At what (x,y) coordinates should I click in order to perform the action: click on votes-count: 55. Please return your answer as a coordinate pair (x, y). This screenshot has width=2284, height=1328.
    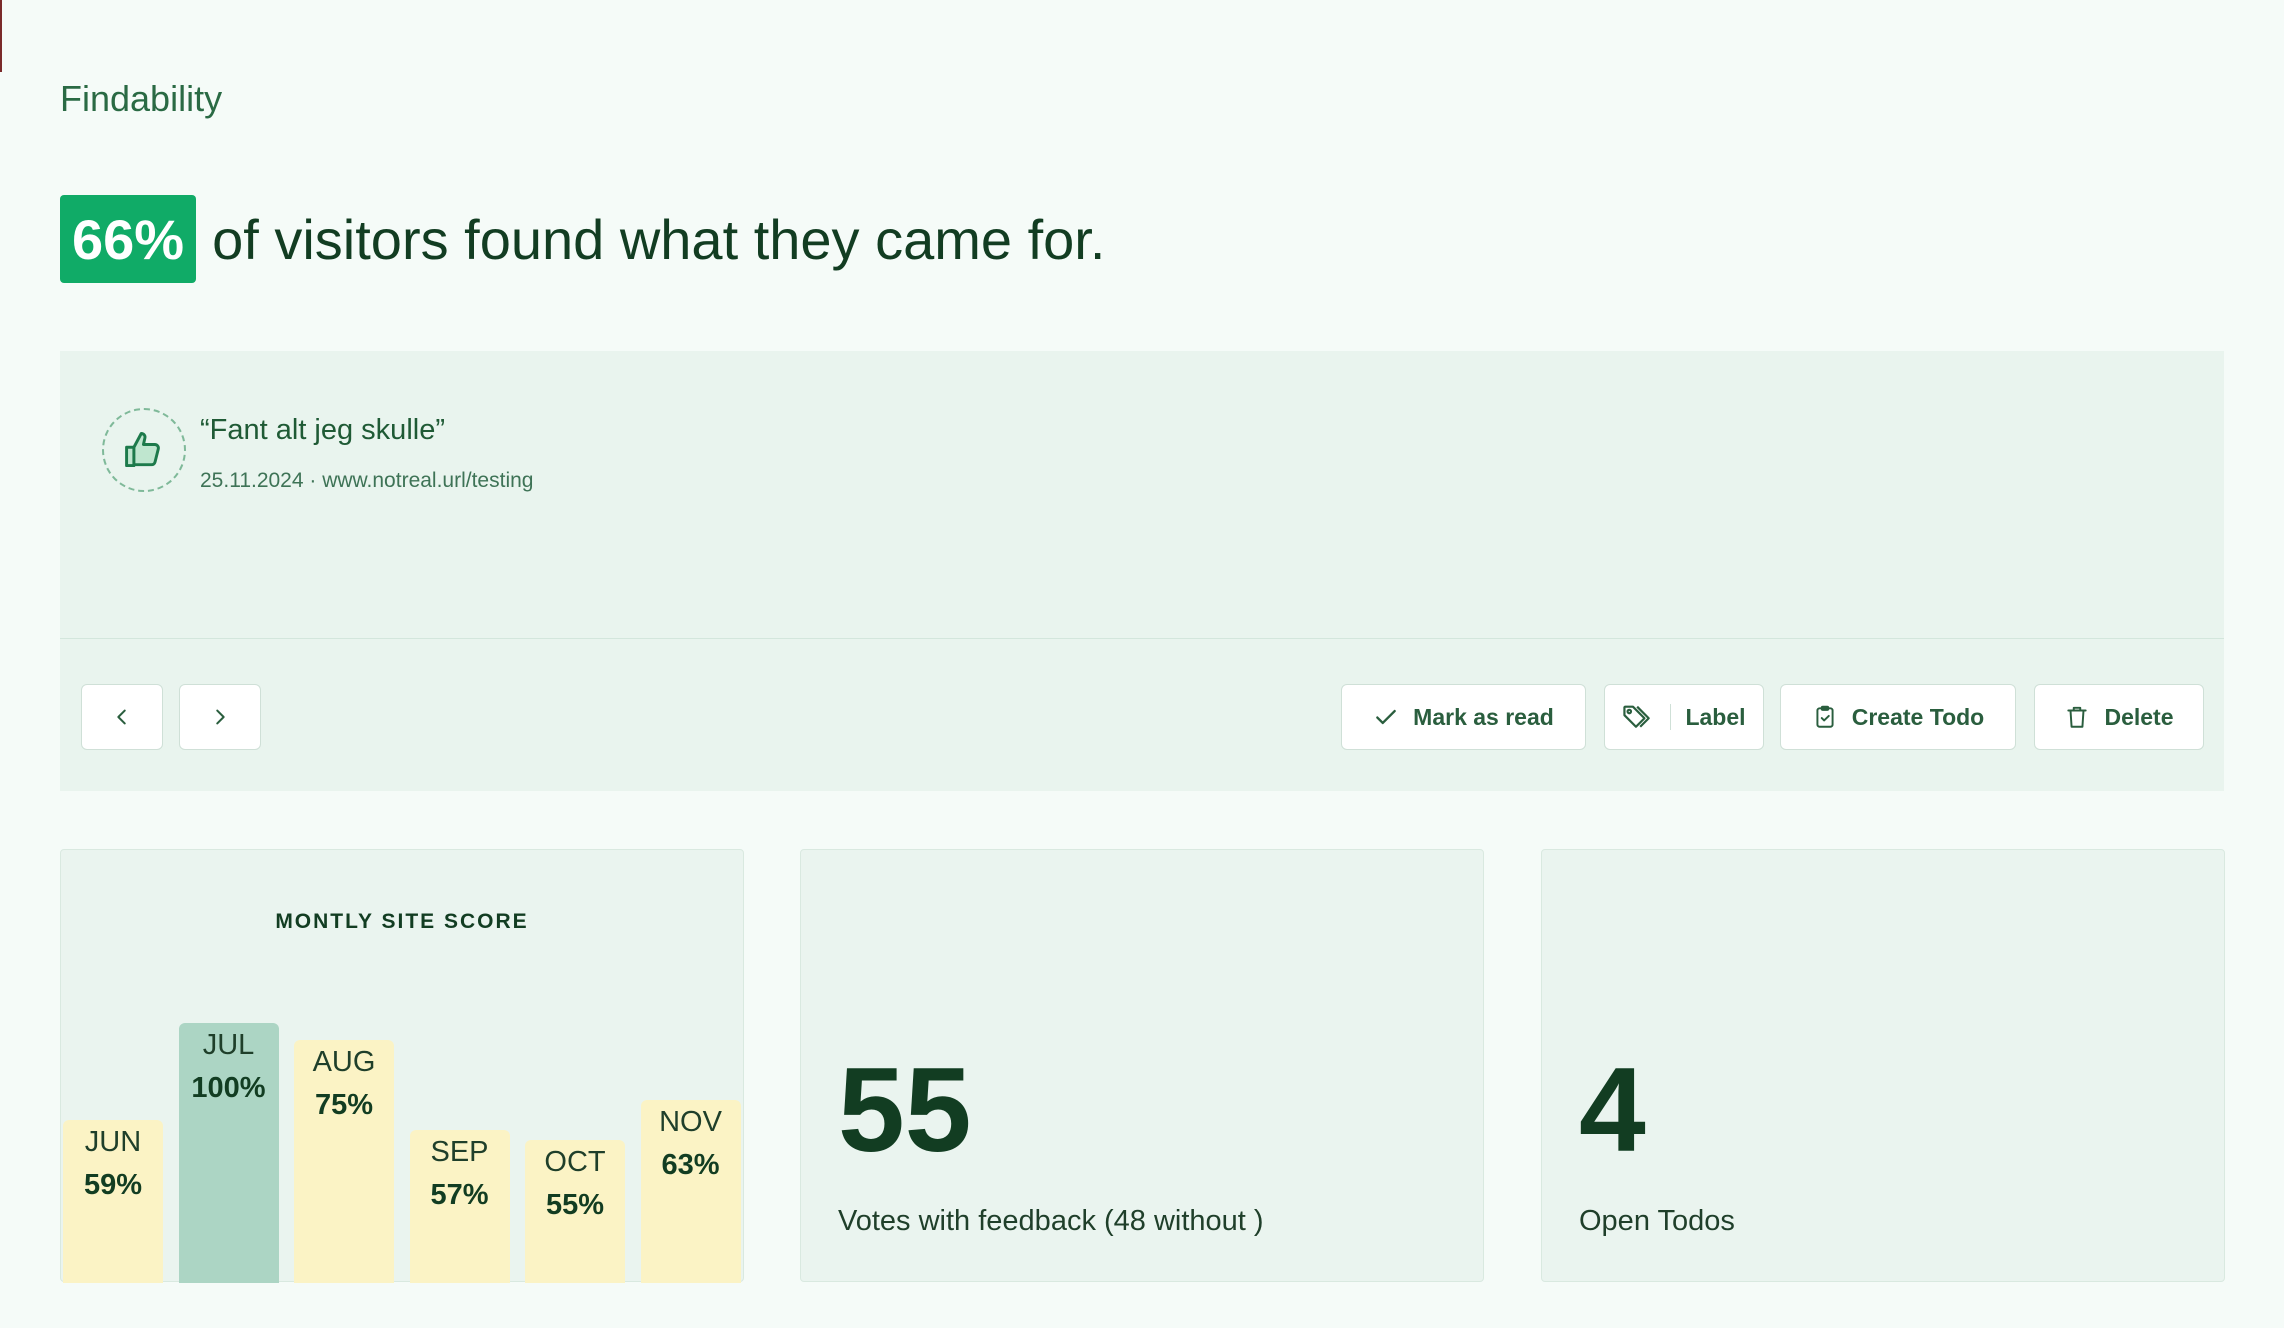
    Looking at the image, I should click on (905, 1110).